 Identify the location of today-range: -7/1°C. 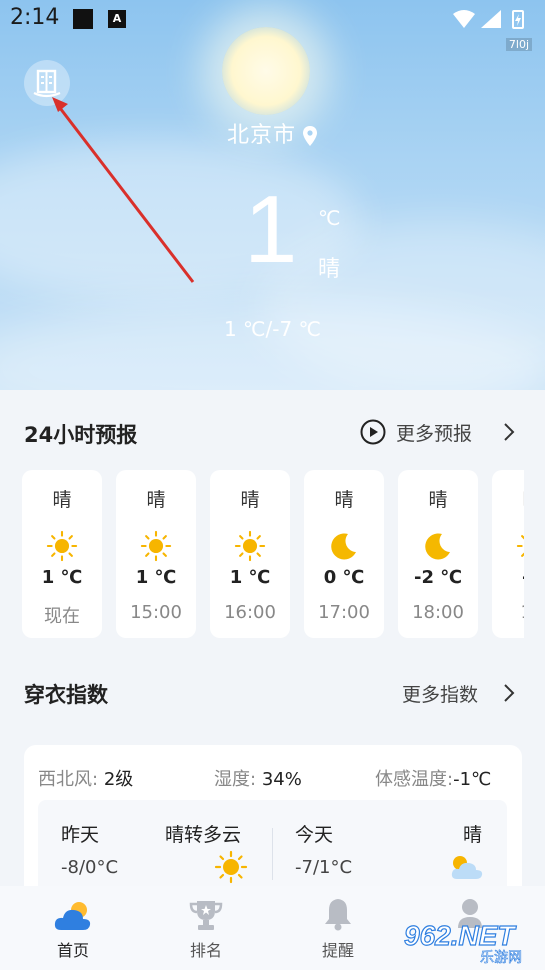
(324, 867).